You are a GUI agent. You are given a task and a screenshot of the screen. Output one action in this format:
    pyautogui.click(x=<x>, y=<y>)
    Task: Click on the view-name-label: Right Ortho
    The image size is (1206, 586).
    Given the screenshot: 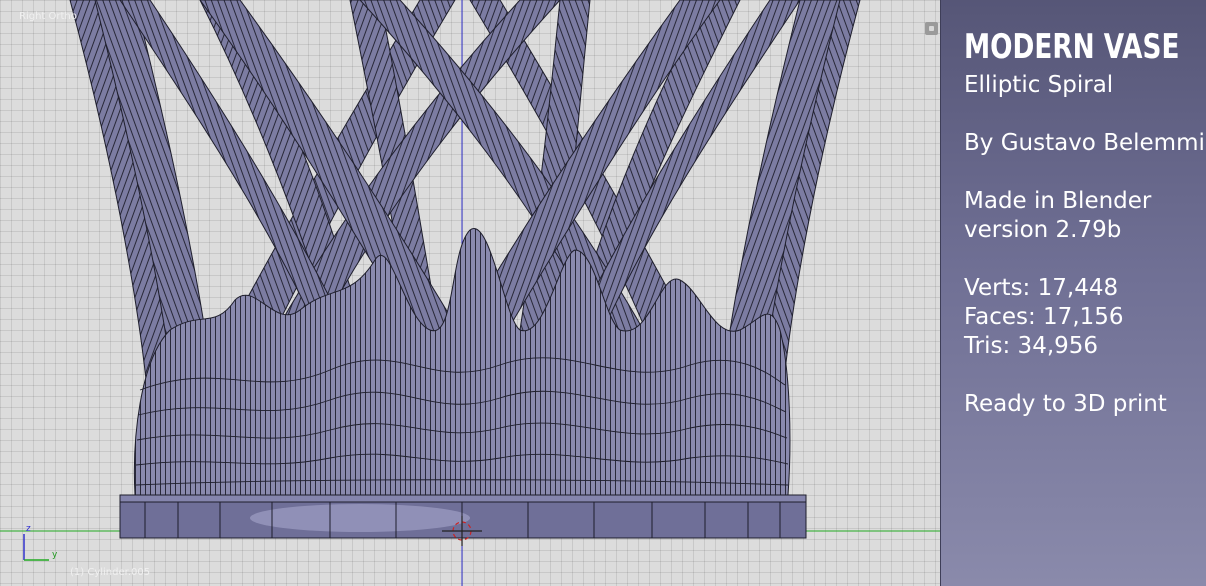 What is the action you would take?
    pyautogui.click(x=48, y=16)
    